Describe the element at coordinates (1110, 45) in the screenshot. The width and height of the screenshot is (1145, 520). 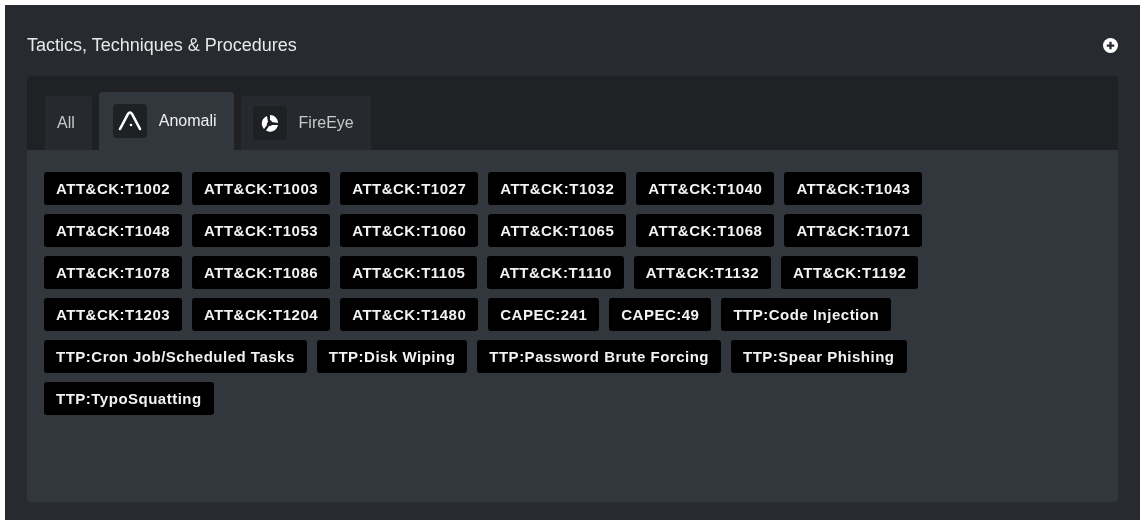
I see `add-icon` at that location.